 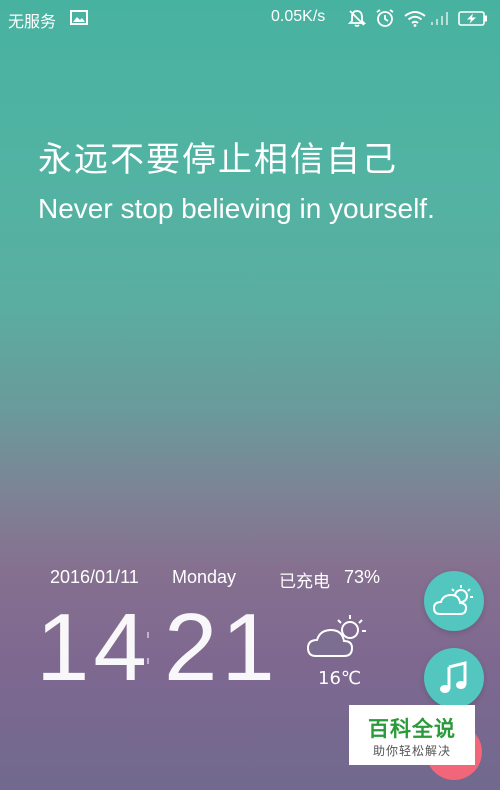 What do you see at coordinates (250, 18) in the screenshot?
I see `status-bar: 无服务 0.05K/s` at bounding box center [250, 18].